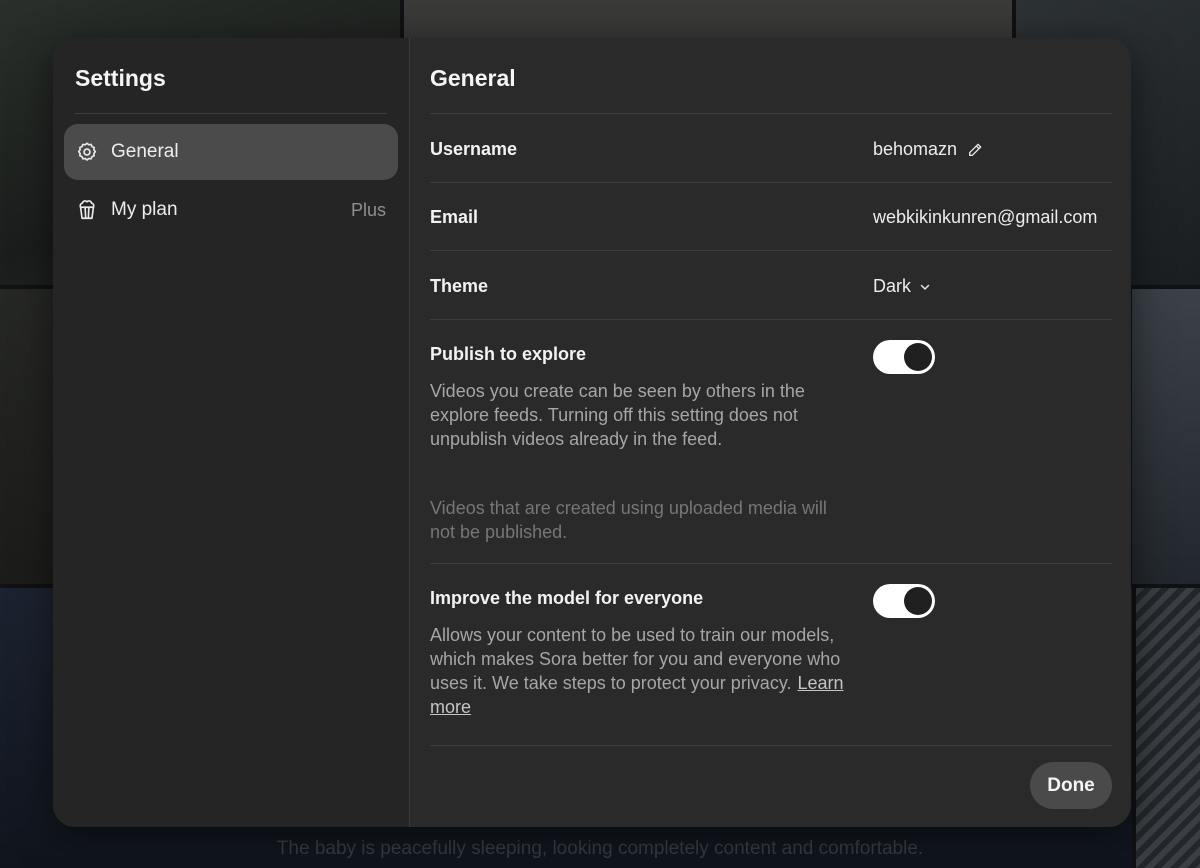 Image resolution: width=1200 pixels, height=868 pixels. I want to click on sidebar-item-label: My plan, so click(144, 209).